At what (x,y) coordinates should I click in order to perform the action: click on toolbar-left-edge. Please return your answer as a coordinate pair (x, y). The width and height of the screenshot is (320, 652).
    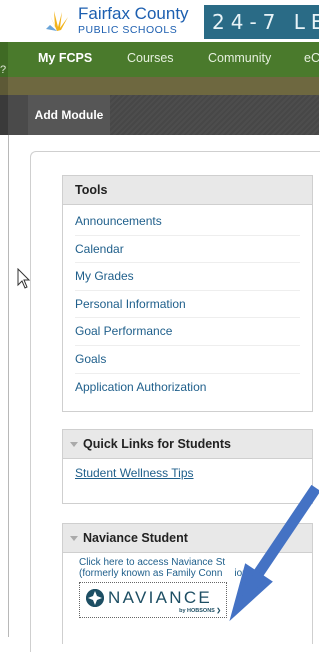
    Looking at the image, I should click on (4, 115).